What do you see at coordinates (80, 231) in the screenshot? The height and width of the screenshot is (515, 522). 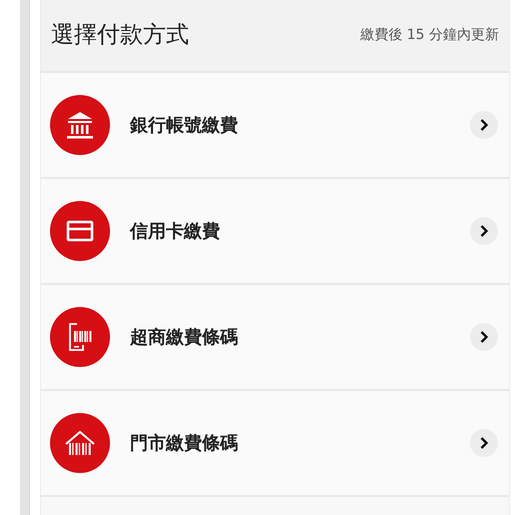 I see `credit-card-icon` at bounding box center [80, 231].